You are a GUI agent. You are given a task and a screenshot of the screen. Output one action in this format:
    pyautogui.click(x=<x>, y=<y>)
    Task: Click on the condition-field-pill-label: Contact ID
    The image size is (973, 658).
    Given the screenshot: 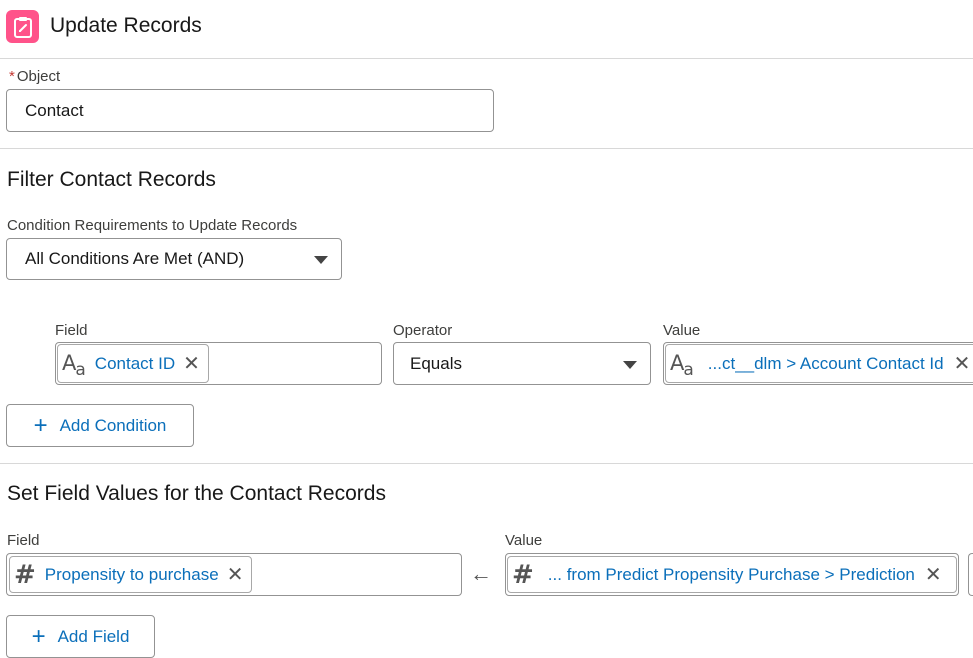 What is the action you would take?
    pyautogui.click(x=135, y=363)
    